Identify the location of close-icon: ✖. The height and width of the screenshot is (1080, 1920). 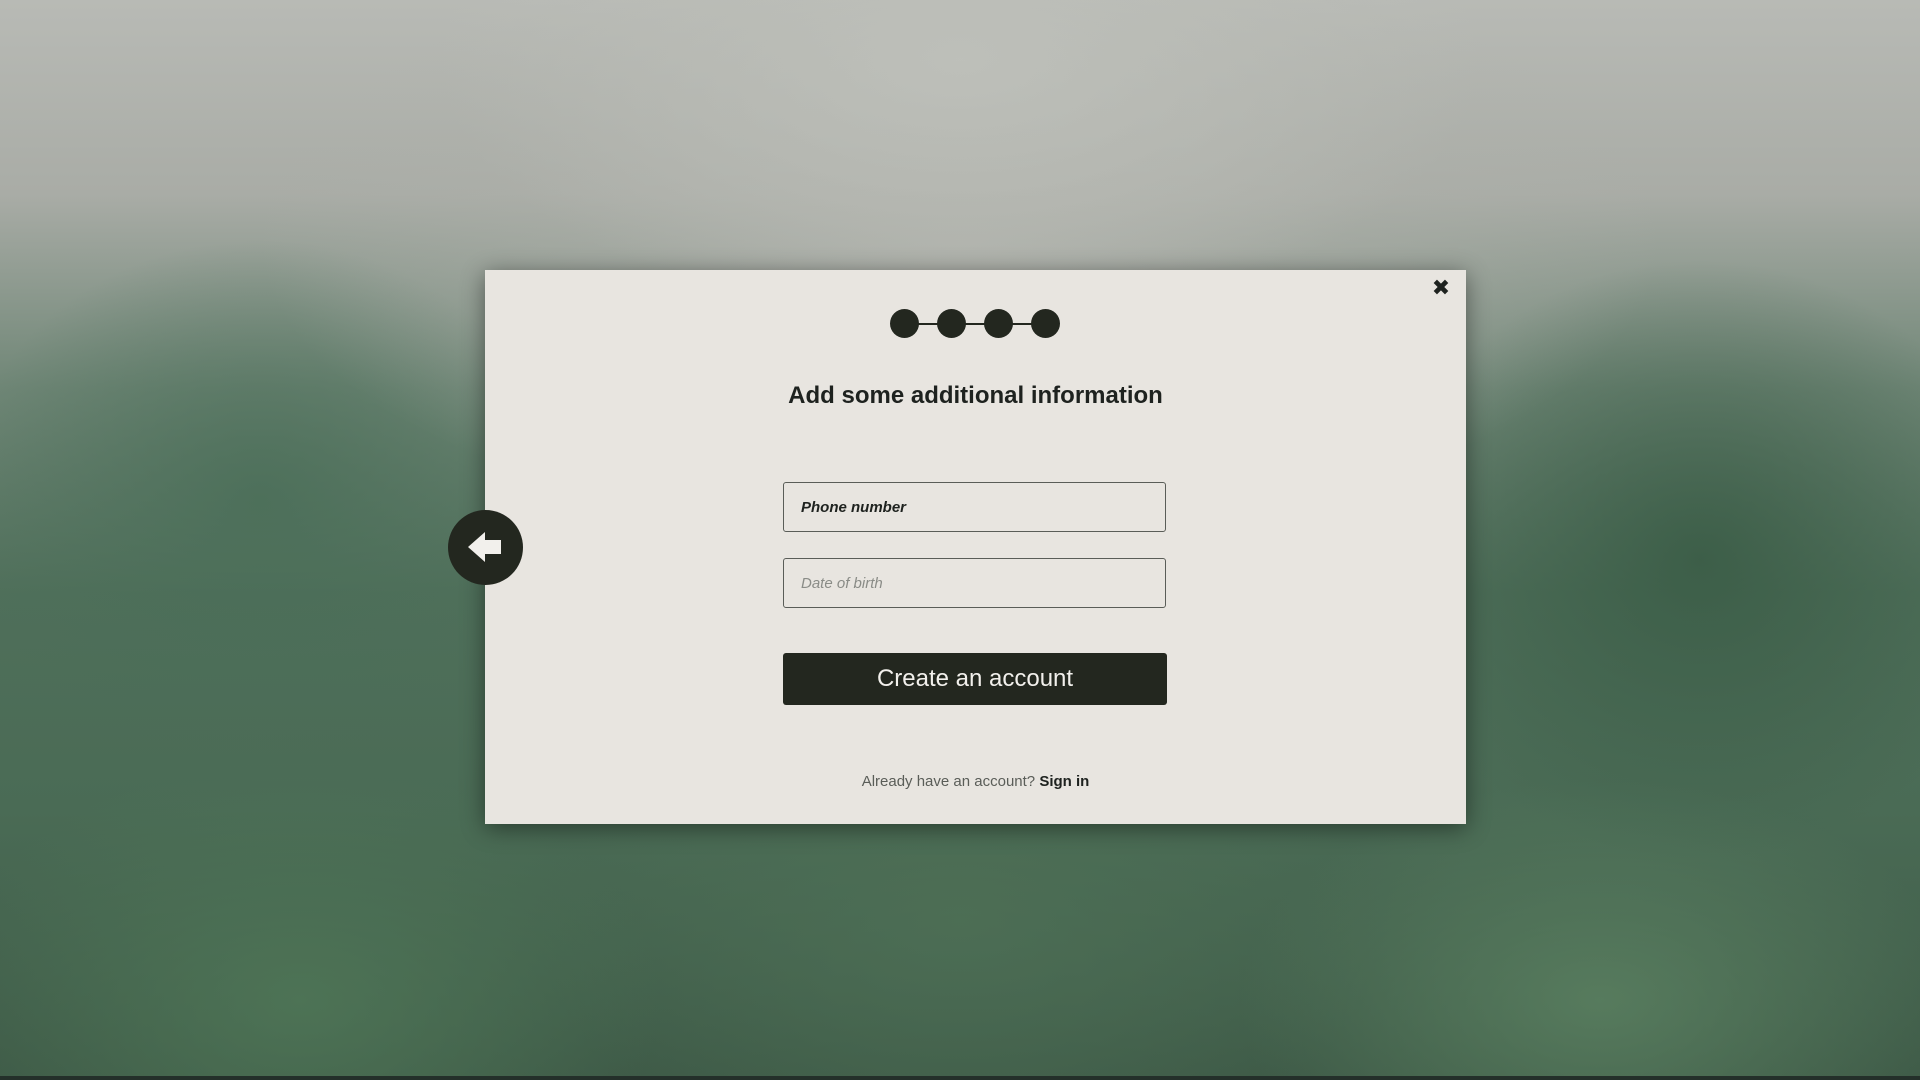
(1441, 289).